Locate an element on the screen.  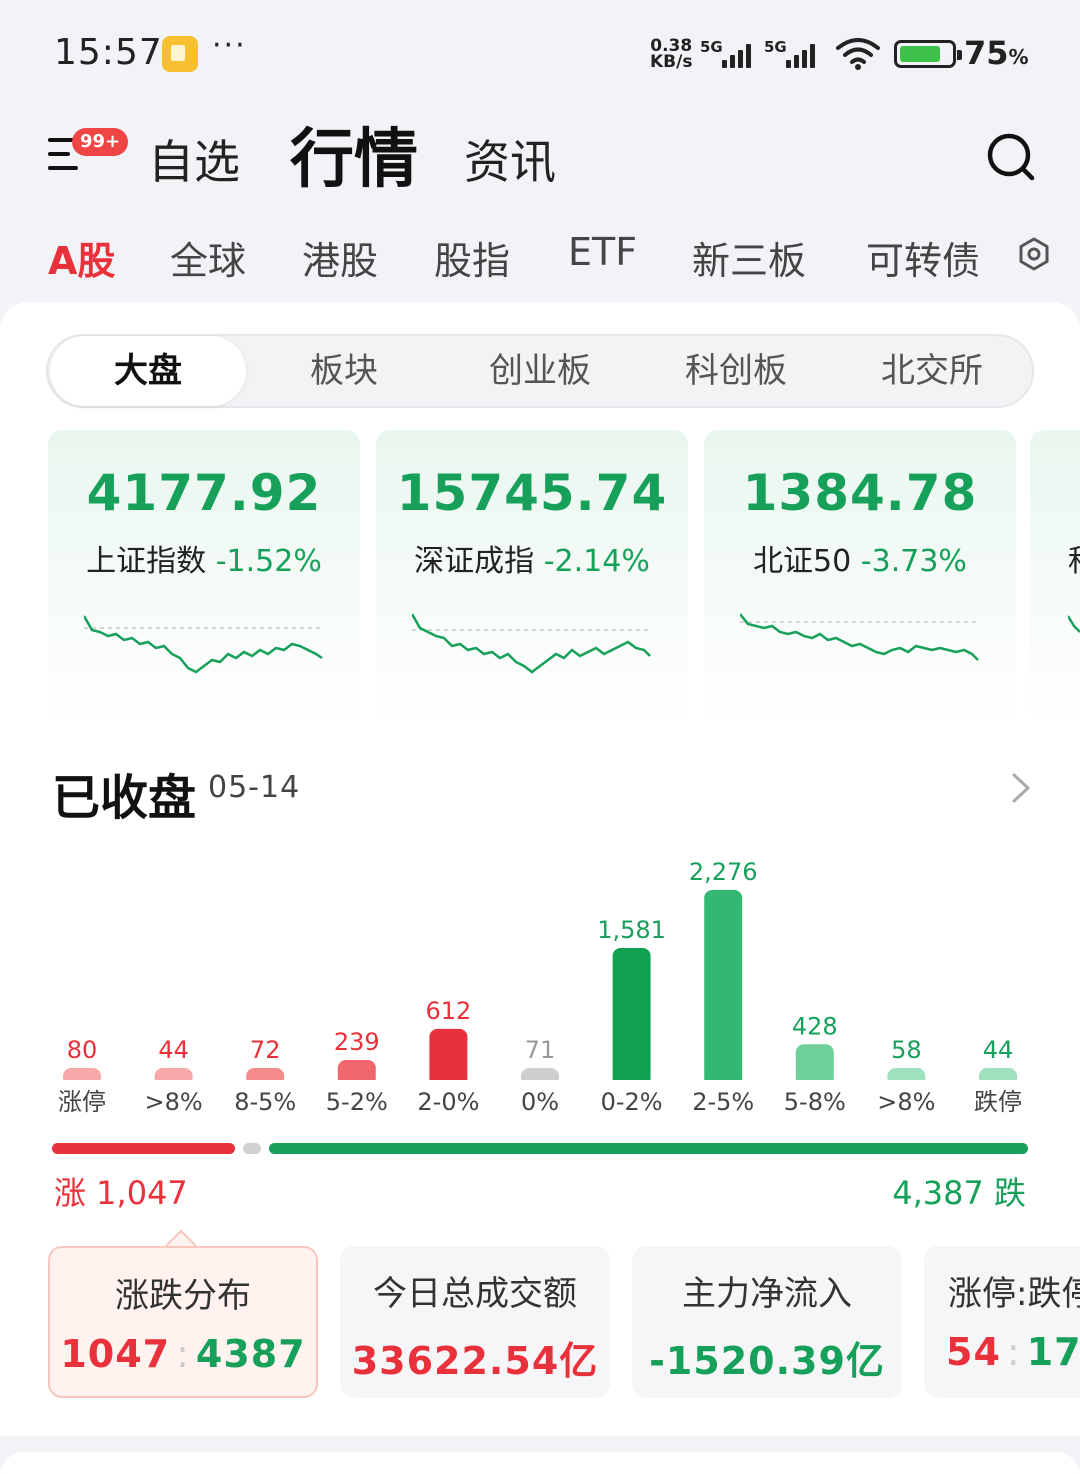
ratio-bar-down is located at coordinates (648, 1148).